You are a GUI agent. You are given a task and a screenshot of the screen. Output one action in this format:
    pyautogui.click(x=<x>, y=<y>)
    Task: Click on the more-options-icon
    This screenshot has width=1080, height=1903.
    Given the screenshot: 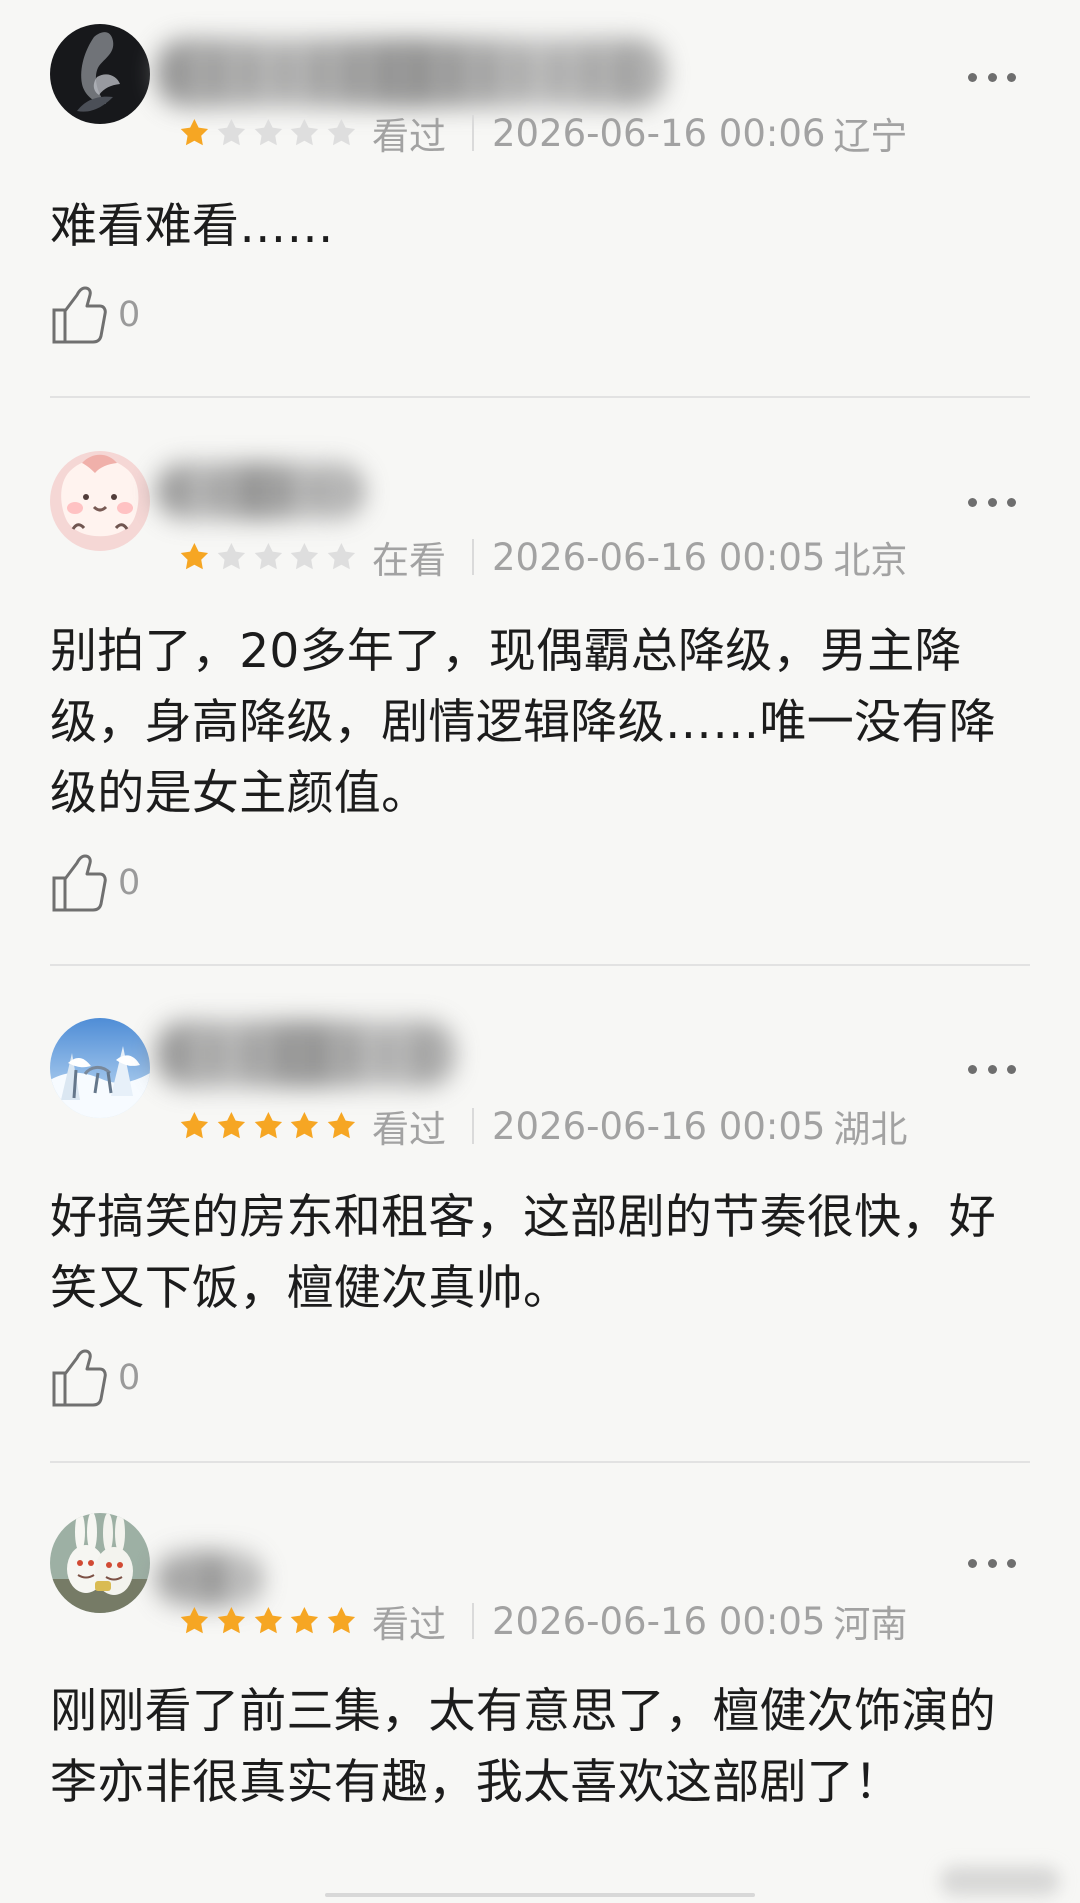 What is the action you would take?
    pyautogui.click(x=992, y=1563)
    